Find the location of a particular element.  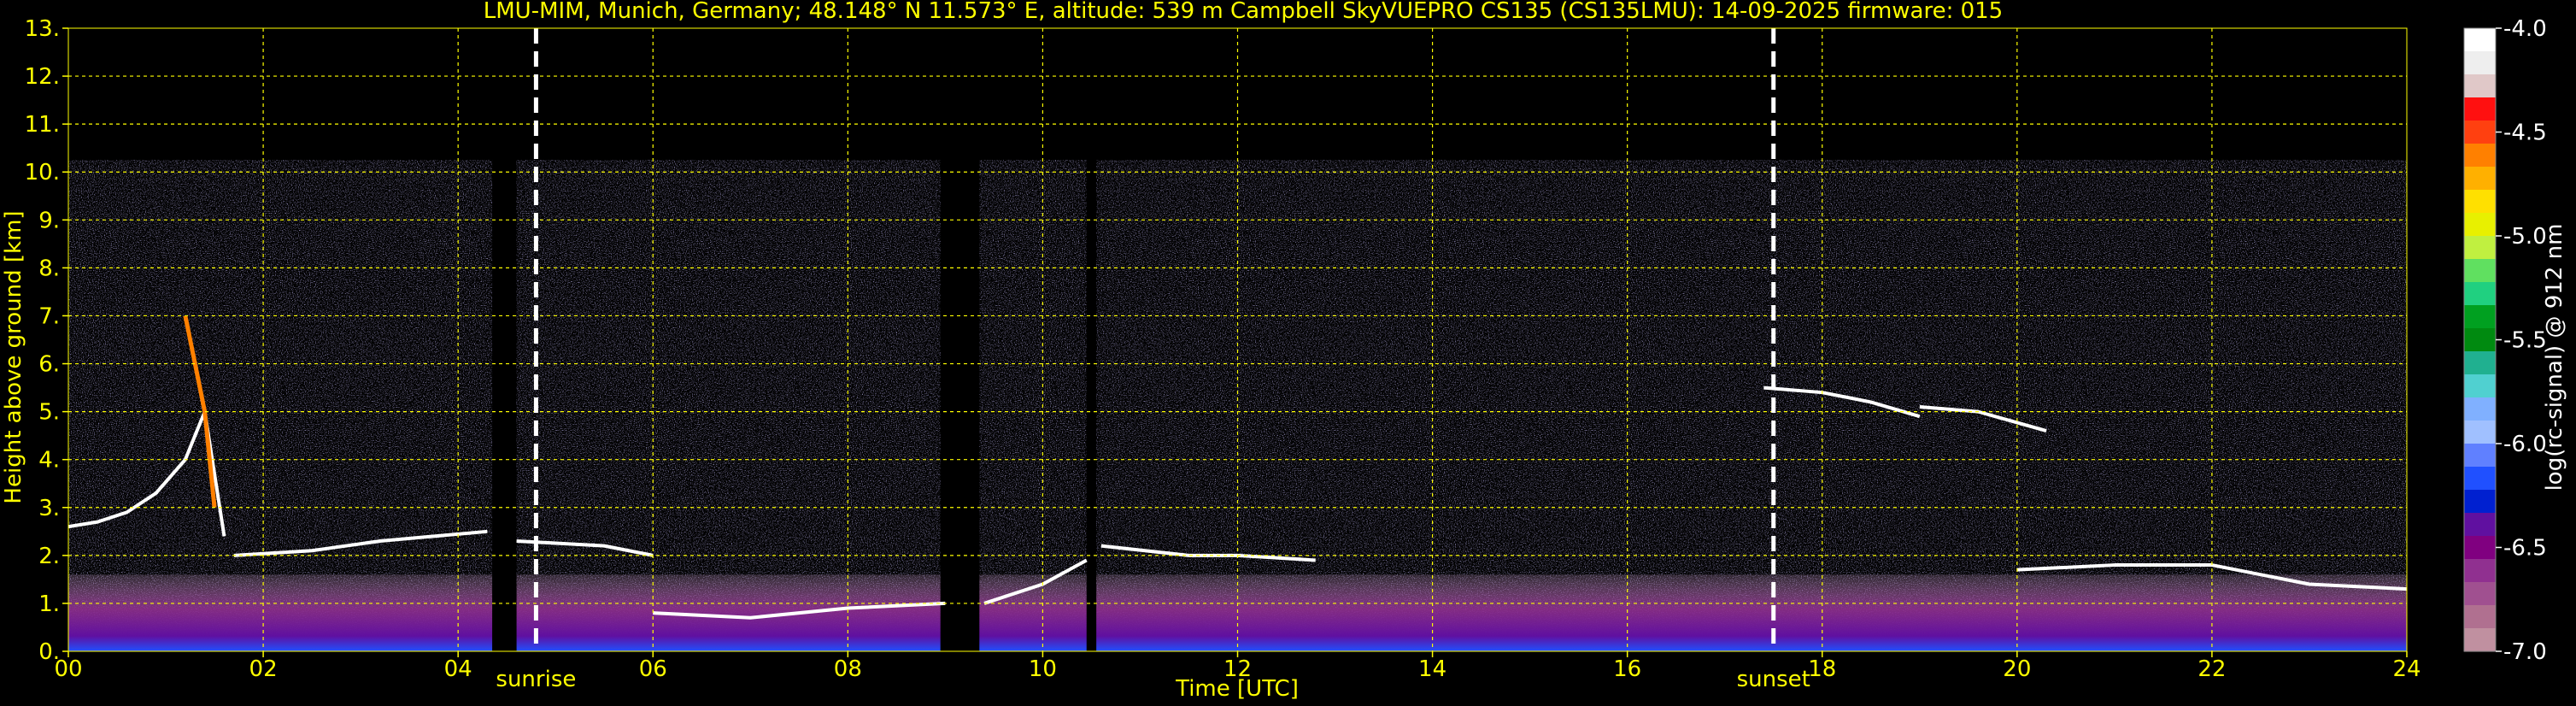

colorbar-label: log(rc-signal) @ 912 nm is located at coordinates (2554, 357).